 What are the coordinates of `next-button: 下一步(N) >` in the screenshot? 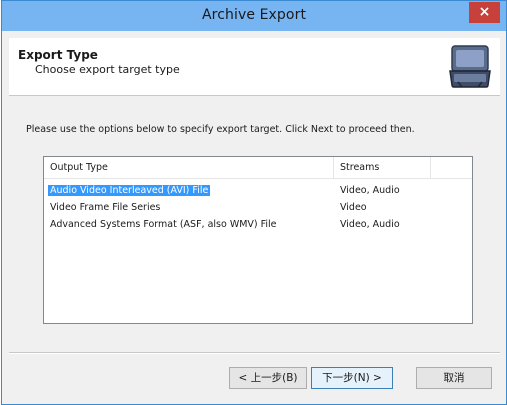 It's located at (352, 378).